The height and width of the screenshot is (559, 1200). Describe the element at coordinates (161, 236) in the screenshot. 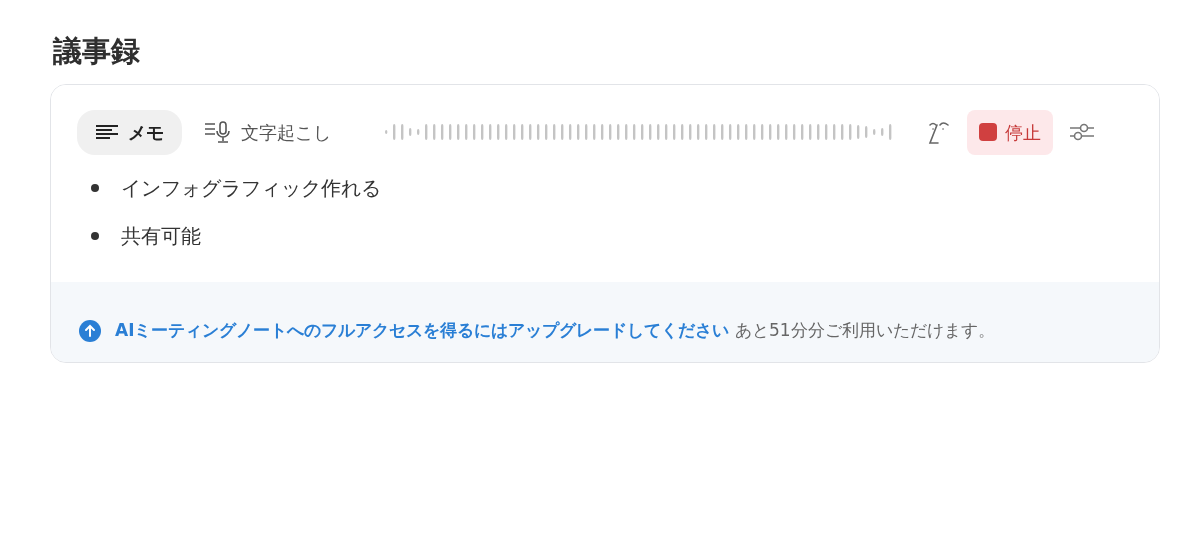

I see `note-item: 共有可能` at that location.